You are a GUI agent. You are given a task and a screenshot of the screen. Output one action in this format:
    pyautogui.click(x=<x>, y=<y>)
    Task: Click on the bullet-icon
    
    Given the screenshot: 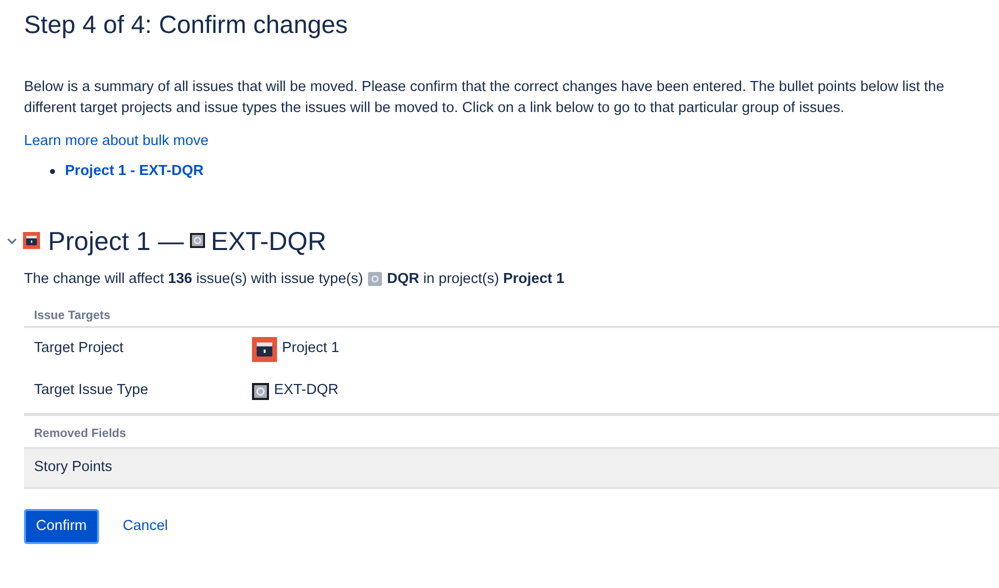 What is the action you would take?
    pyautogui.click(x=52, y=171)
    